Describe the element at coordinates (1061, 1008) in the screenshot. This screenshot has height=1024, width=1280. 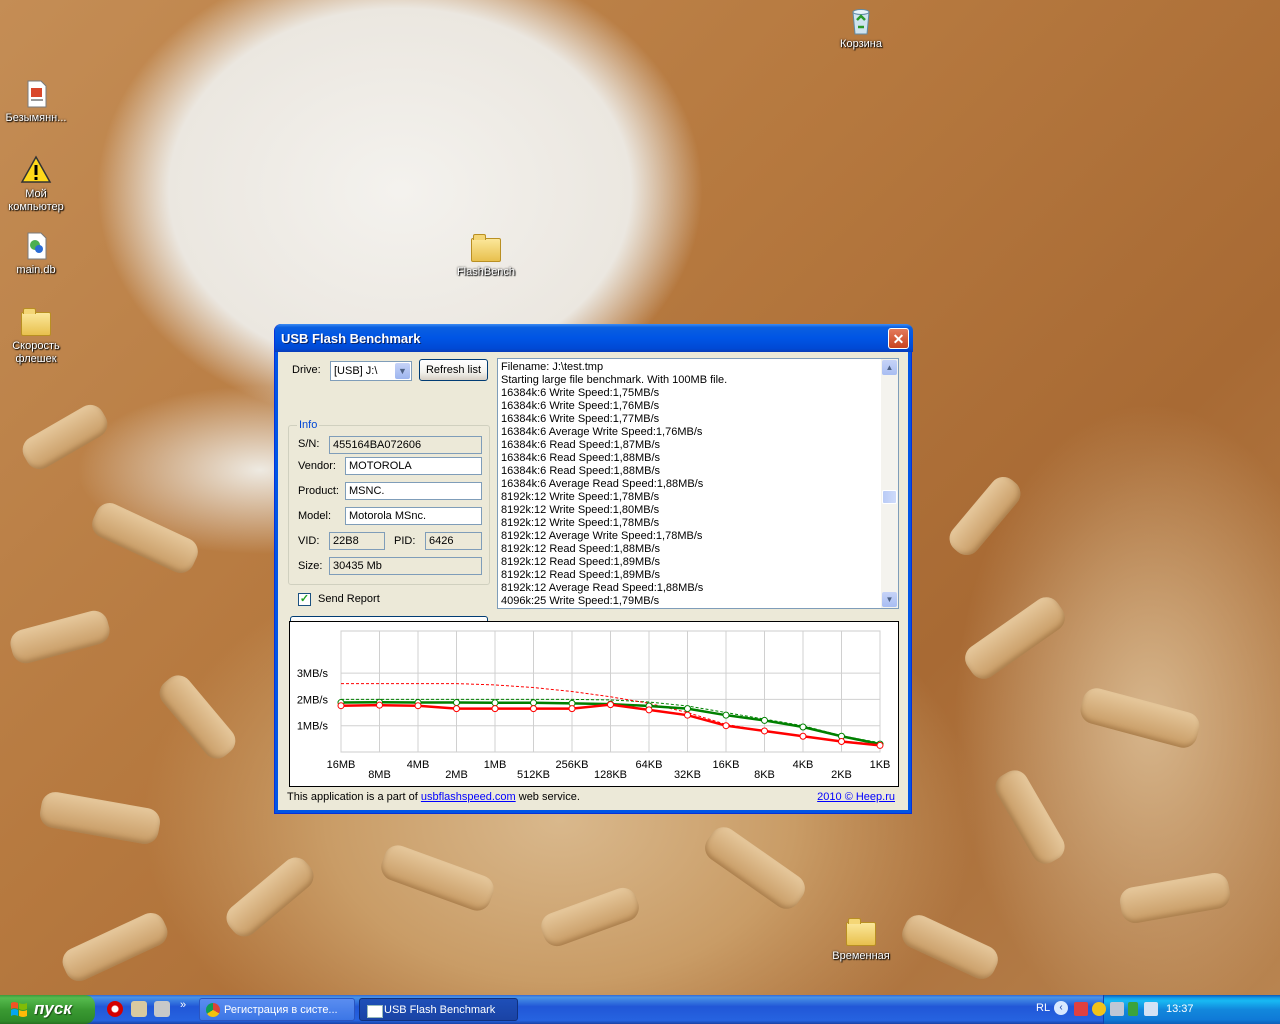
I see `chevron-left-icon: ‹` at that location.